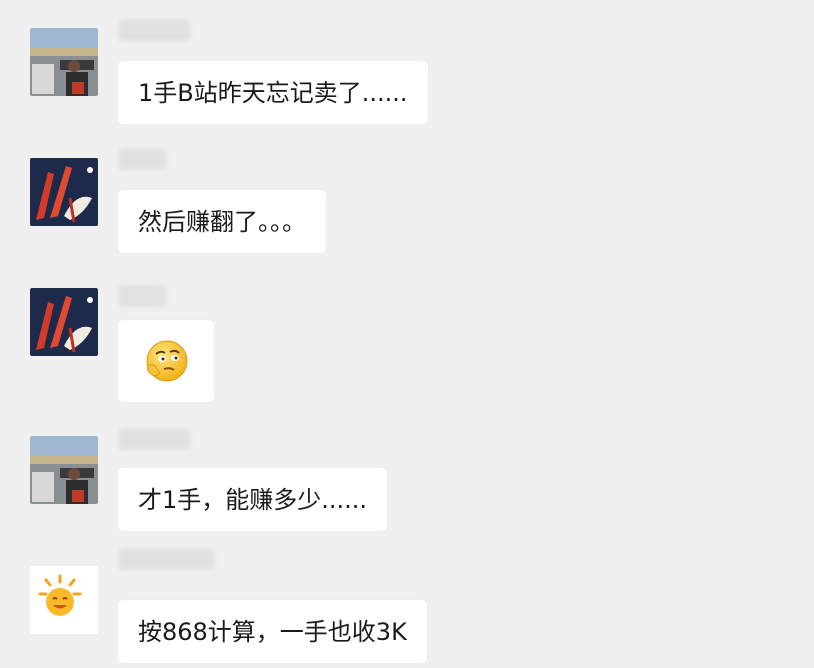 This screenshot has height=668, width=814. I want to click on thinking-face-emoji-icon, so click(167, 361).